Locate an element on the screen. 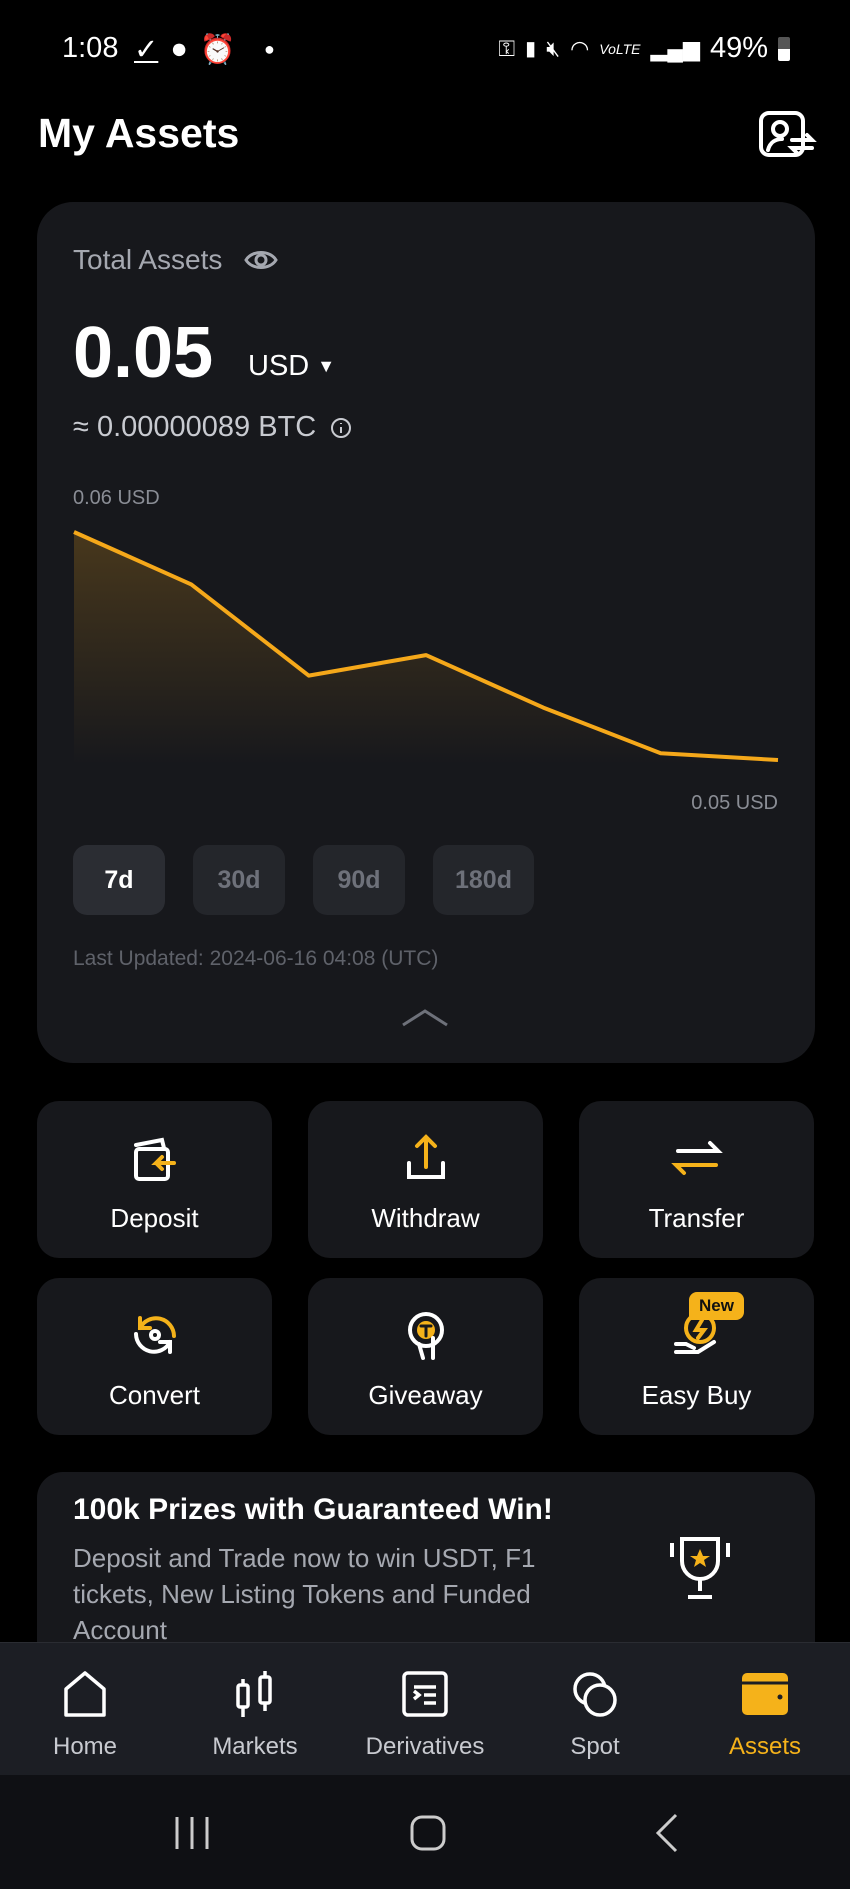 The image size is (850, 1889). derivatives-icon is located at coordinates (425, 1694).